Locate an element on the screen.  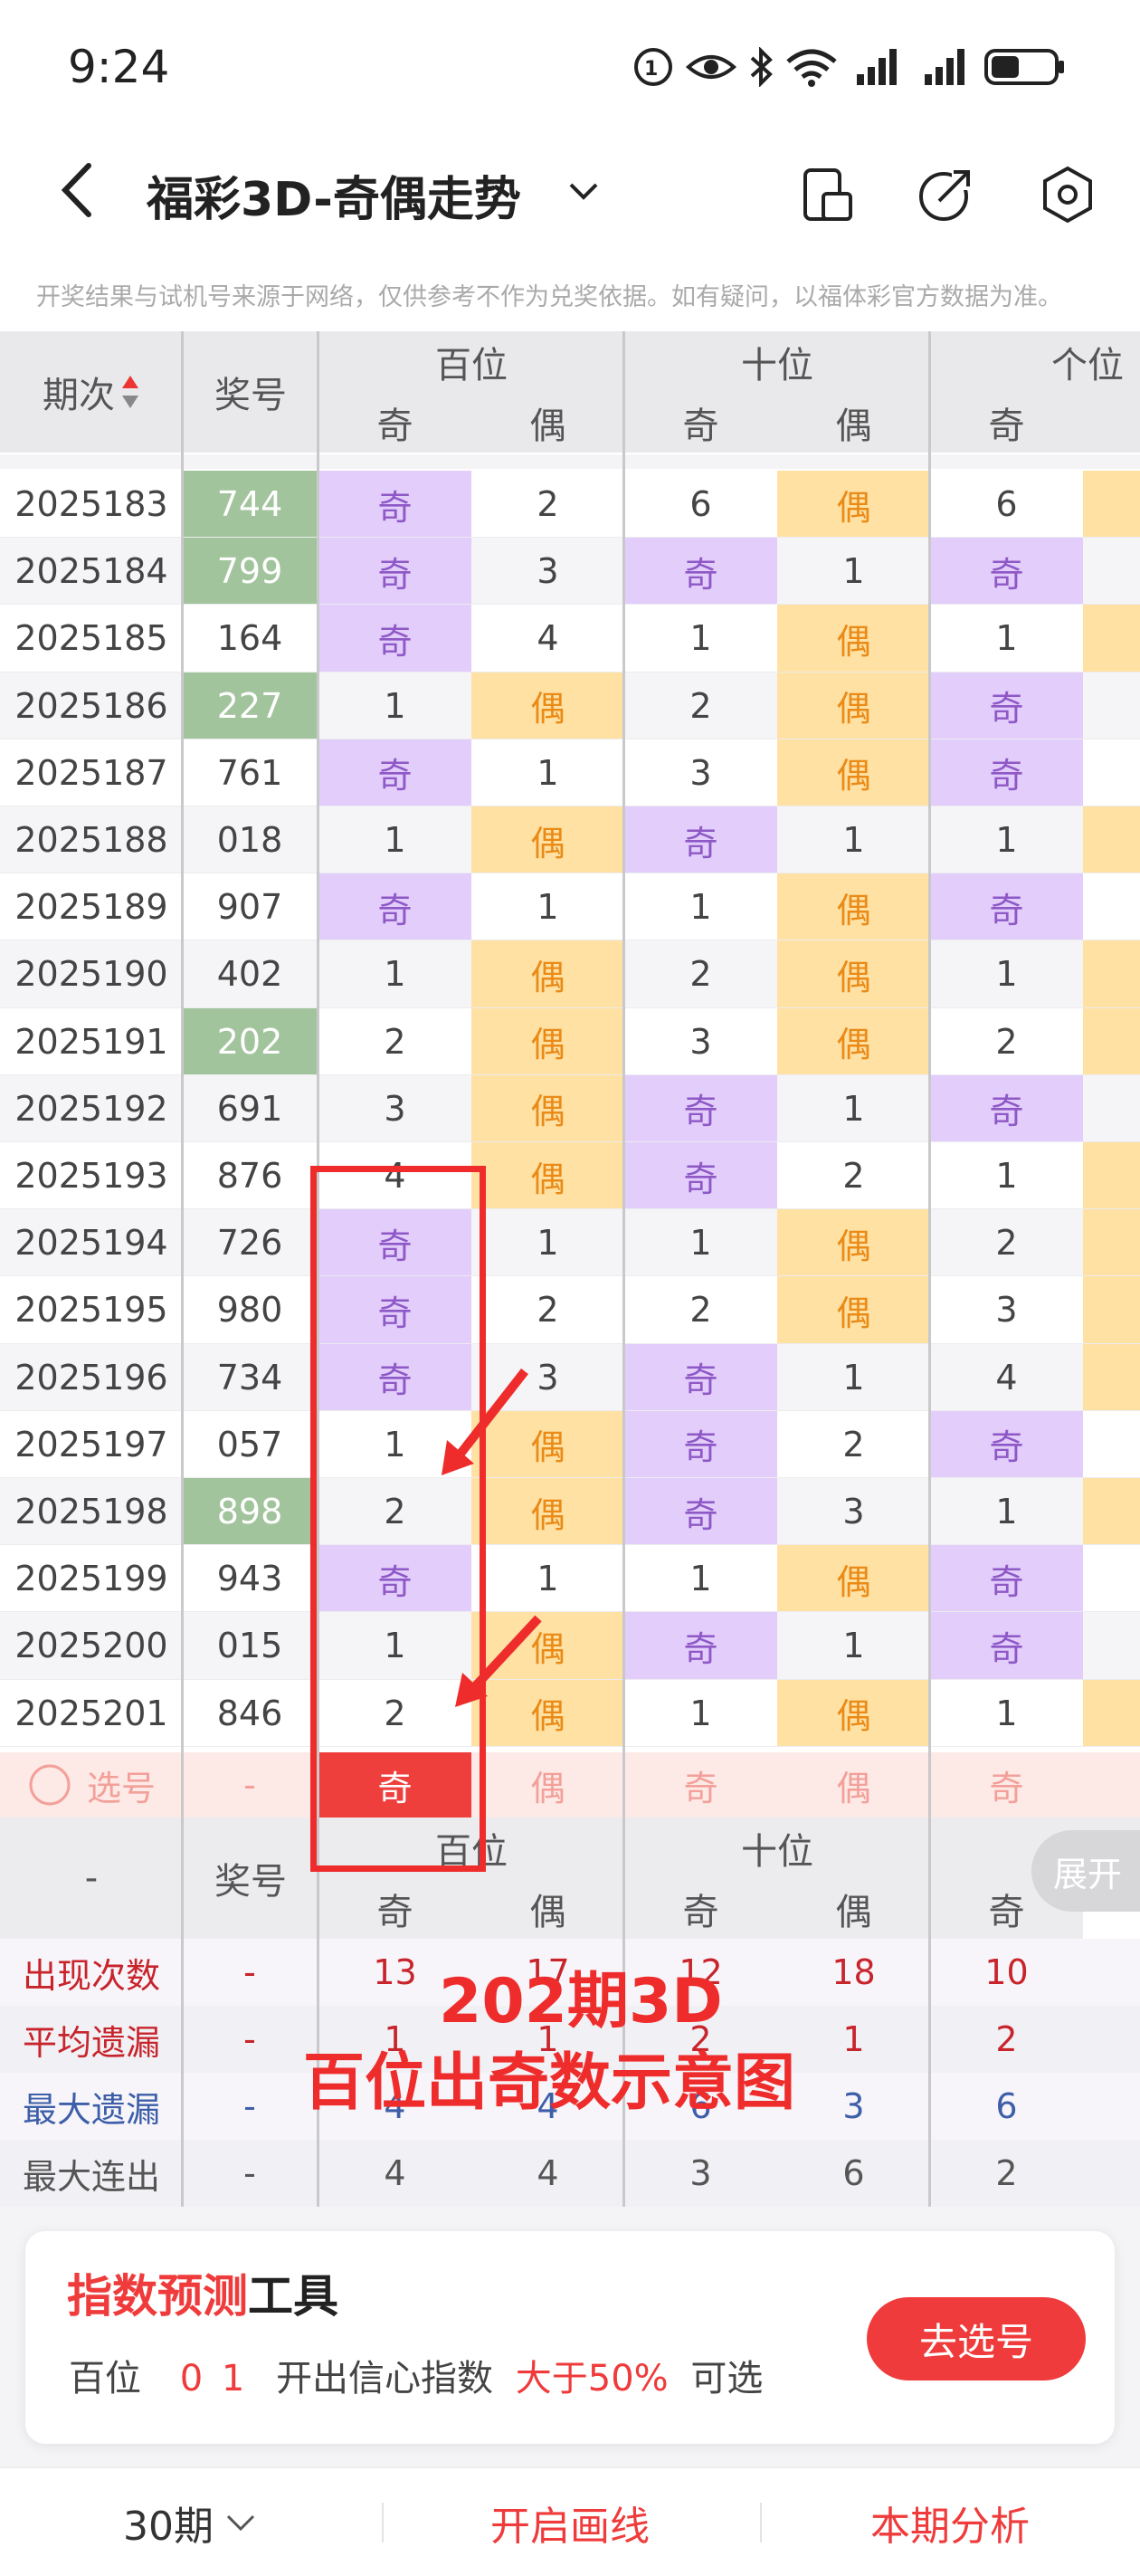
stat-value: 6 is located at coordinates (854, 2173).